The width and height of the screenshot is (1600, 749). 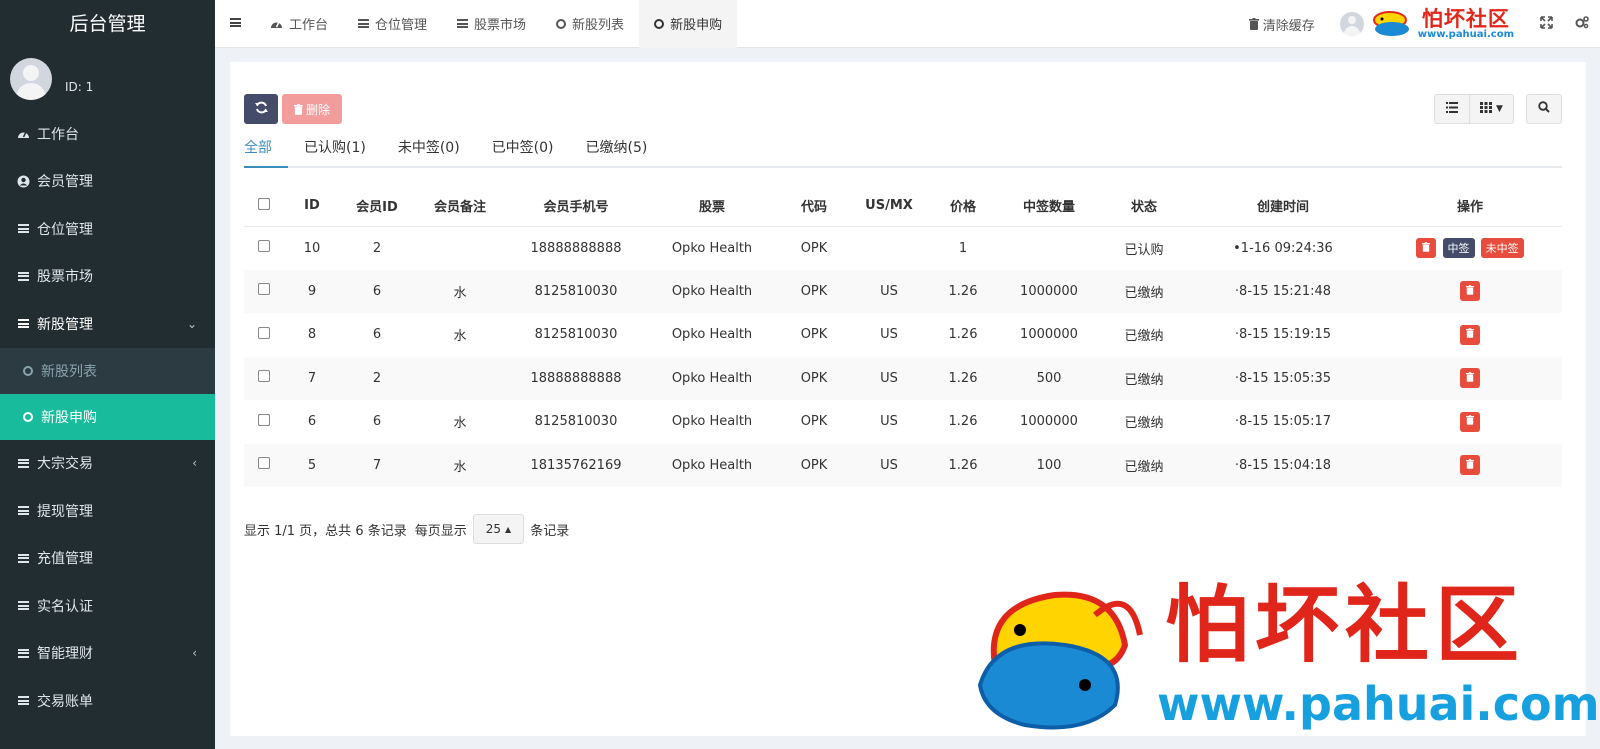 What do you see at coordinates (107, 324) in the screenshot?
I see `sidebar-item-ipo-management: 新股管理 ⌄` at bounding box center [107, 324].